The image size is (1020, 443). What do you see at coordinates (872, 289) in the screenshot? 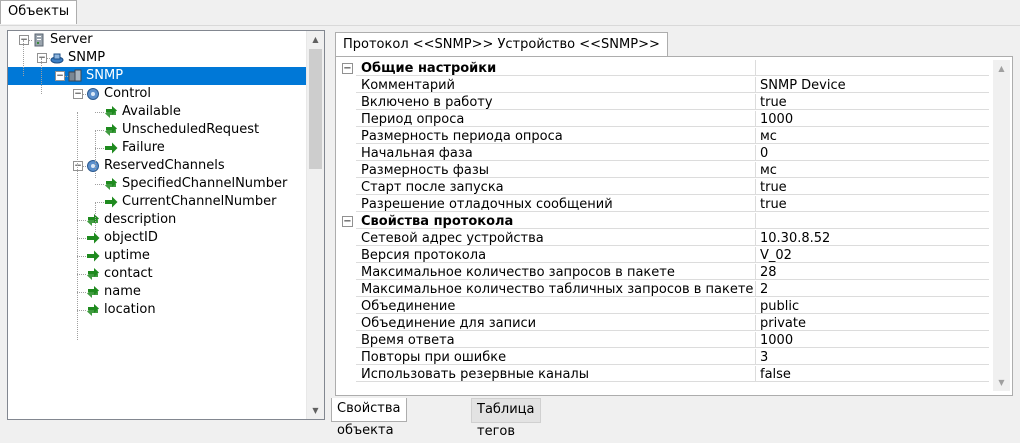
I see `property-value: 2` at bounding box center [872, 289].